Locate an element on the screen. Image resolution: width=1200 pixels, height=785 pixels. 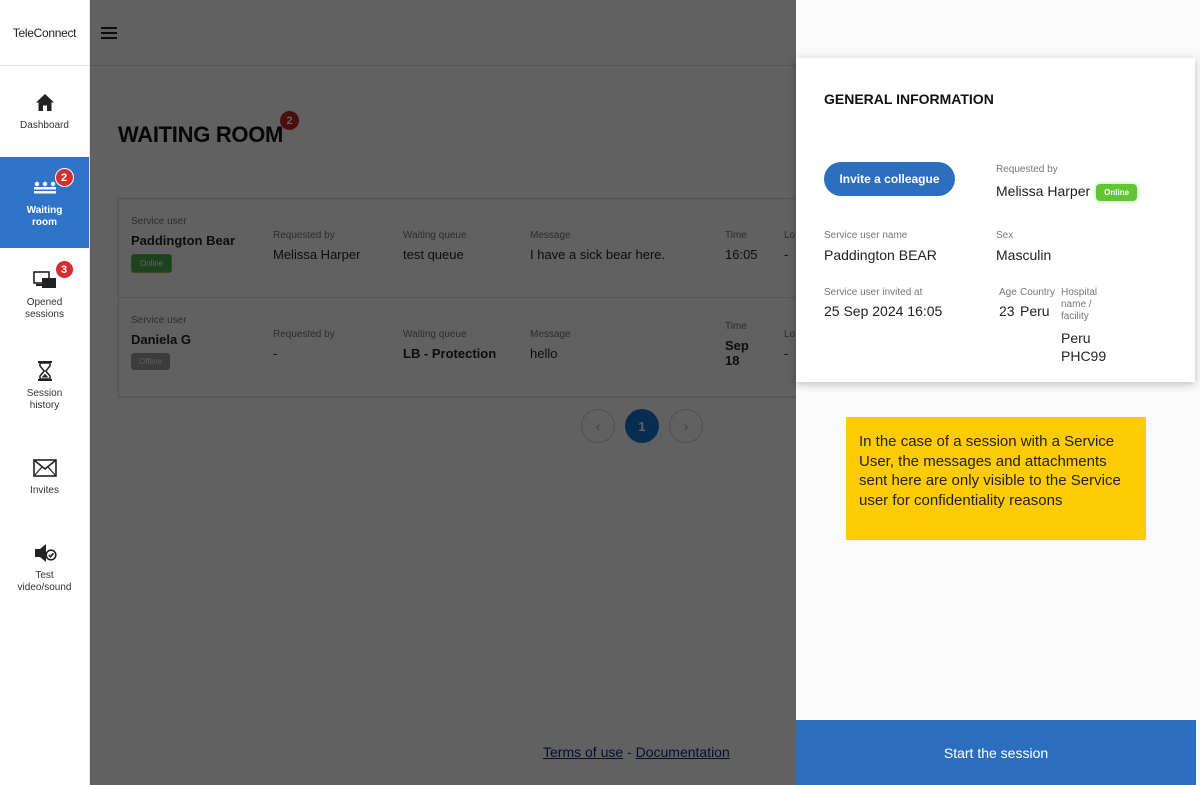
requested-by-value: - is located at coordinates (275, 353).